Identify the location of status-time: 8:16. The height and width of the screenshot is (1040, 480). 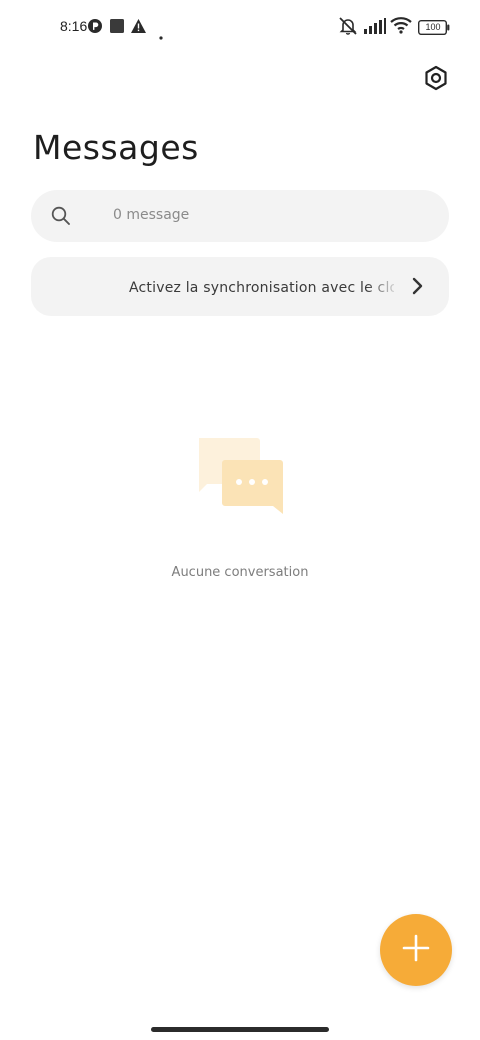
(74, 26).